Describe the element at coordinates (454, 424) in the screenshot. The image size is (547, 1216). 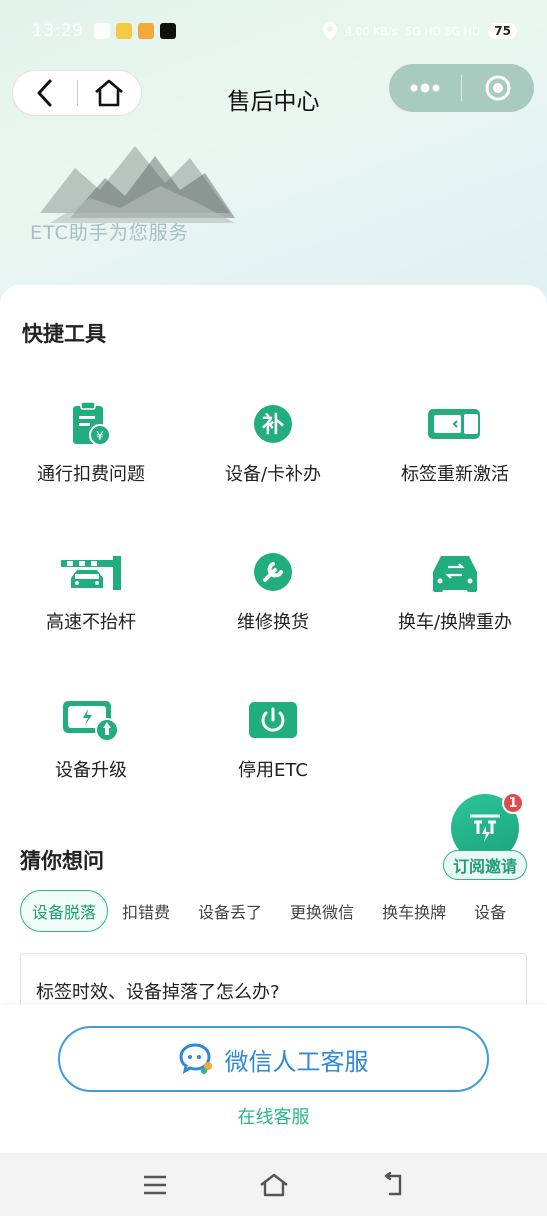
I see `obu-tag-icon` at that location.